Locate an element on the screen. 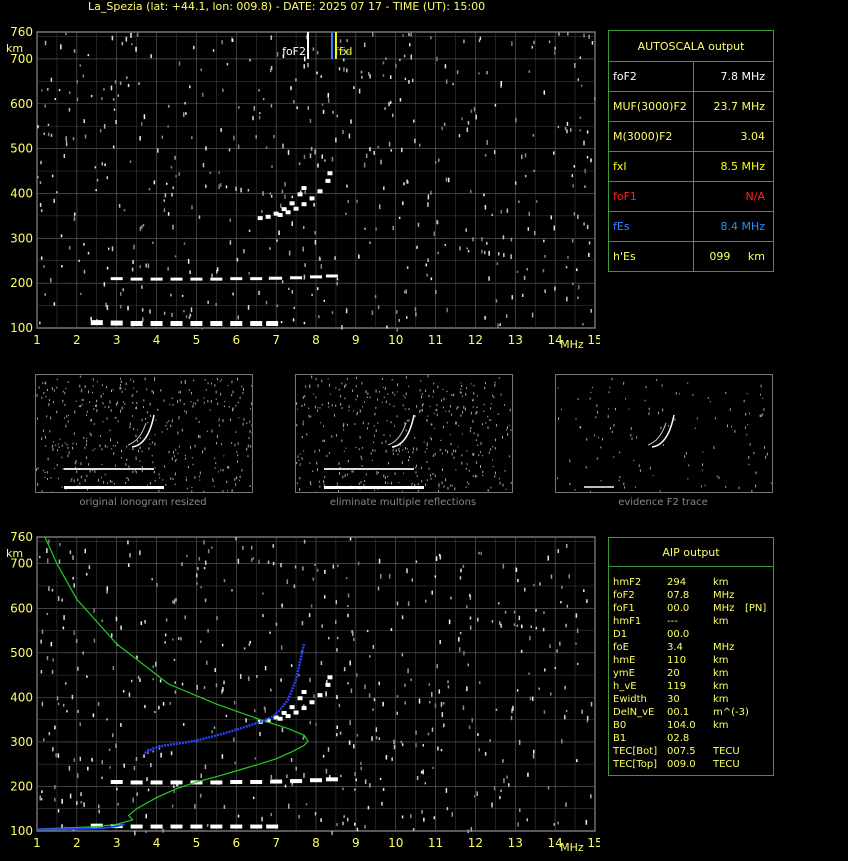 The height and width of the screenshot is (861, 848). aip-param-value: 30 is located at coordinates (673, 699).